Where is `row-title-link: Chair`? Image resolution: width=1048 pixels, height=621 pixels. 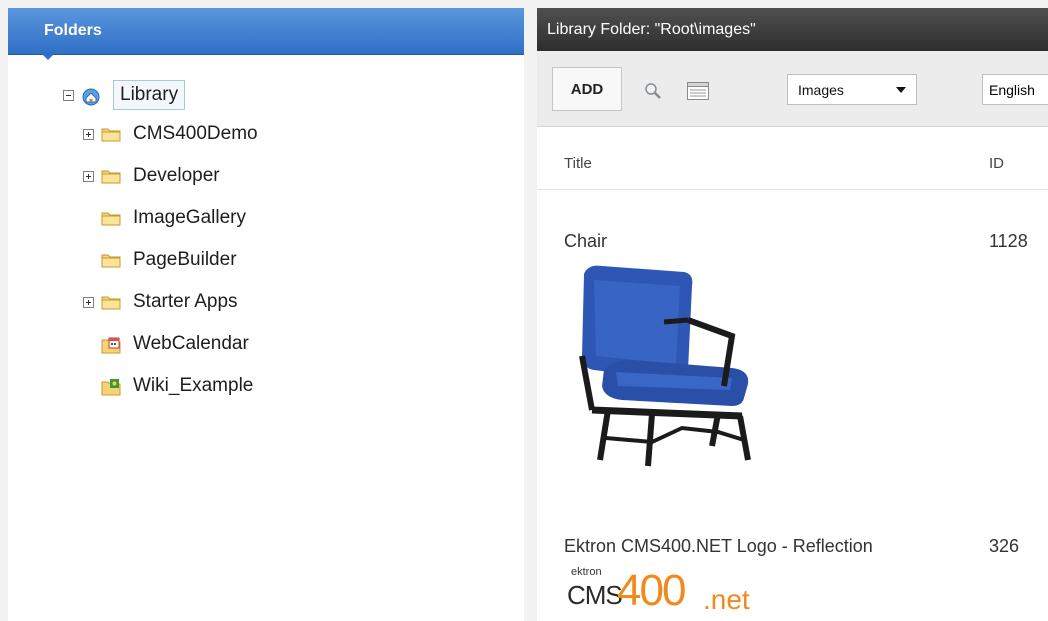
row-title-link: Chair is located at coordinates (585, 241).